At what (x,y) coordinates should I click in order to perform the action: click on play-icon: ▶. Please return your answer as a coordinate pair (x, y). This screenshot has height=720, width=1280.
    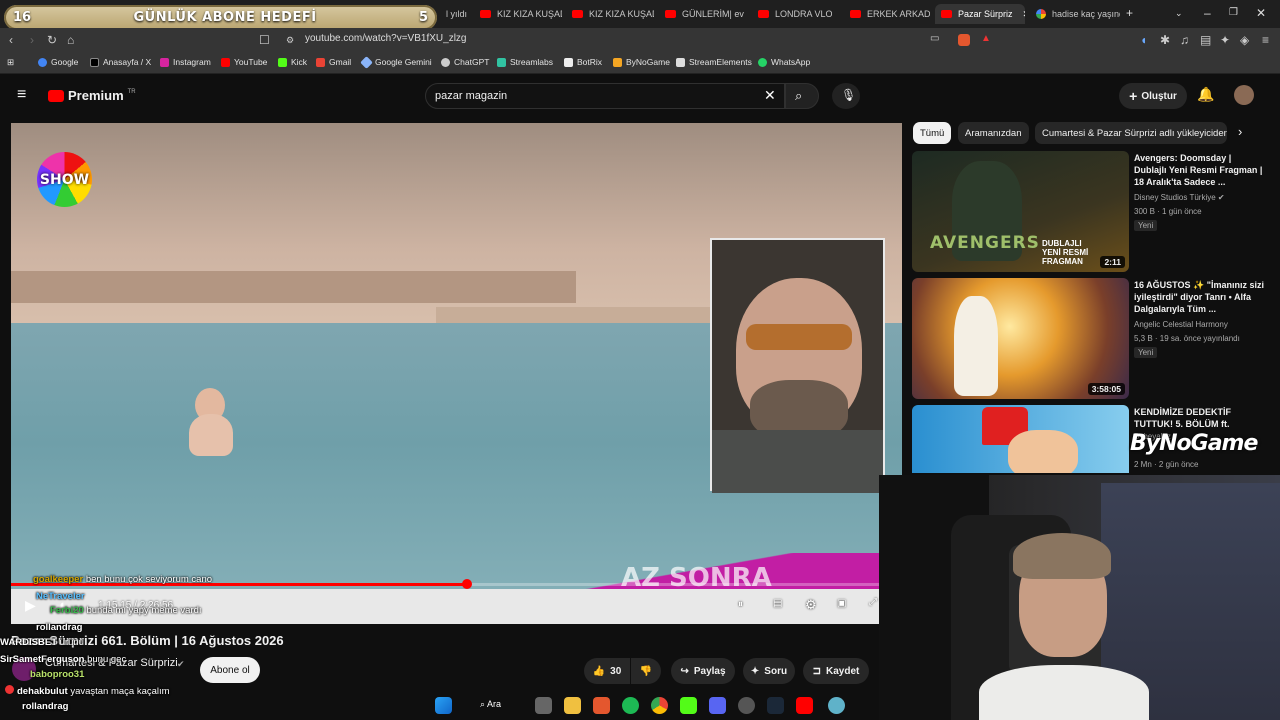
    Looking at the image, I should click on (30, 605).